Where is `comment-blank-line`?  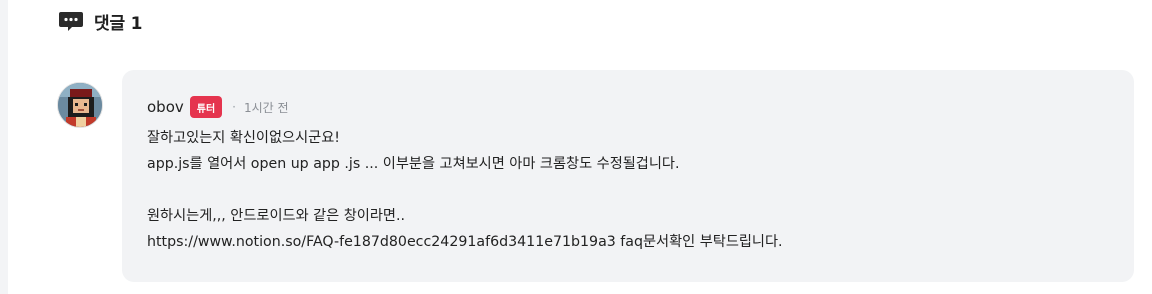
comment-blank-line is located at coordinates (627, 190).